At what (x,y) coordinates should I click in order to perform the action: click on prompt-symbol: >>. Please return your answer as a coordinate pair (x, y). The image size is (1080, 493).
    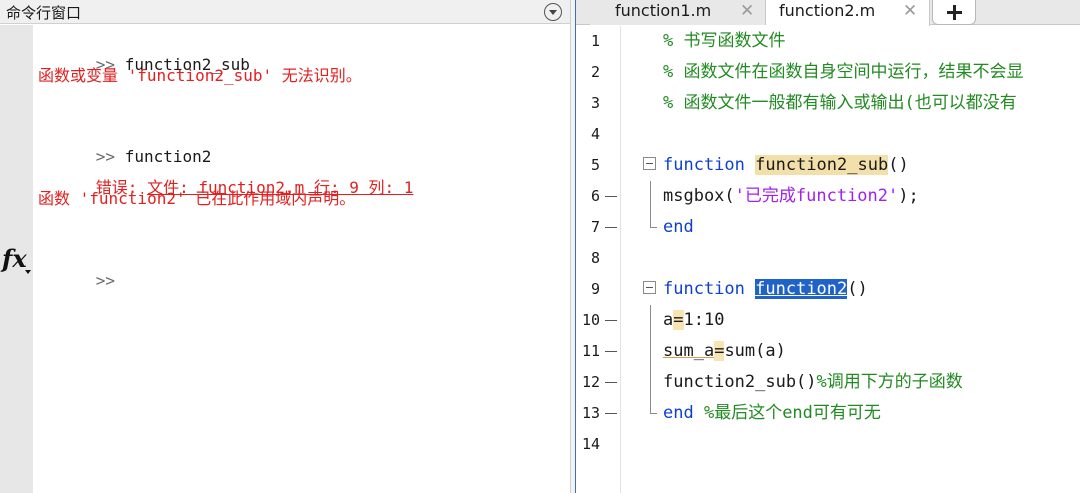
    Looking at the image, I should click on (105, 280).